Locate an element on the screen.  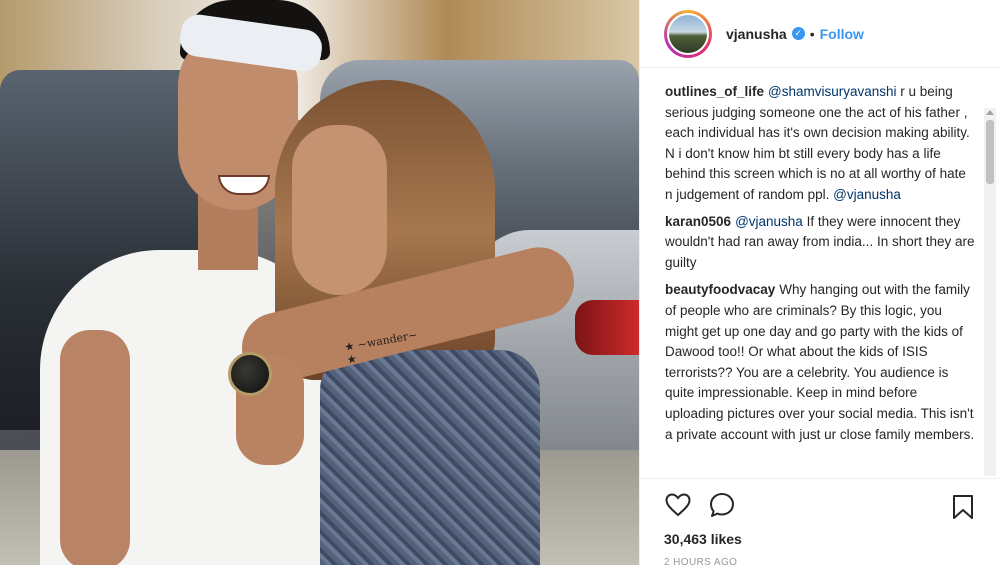
post-actions: 30,463 likes 2 HOURS AGO is located at coordinates (820, 523).